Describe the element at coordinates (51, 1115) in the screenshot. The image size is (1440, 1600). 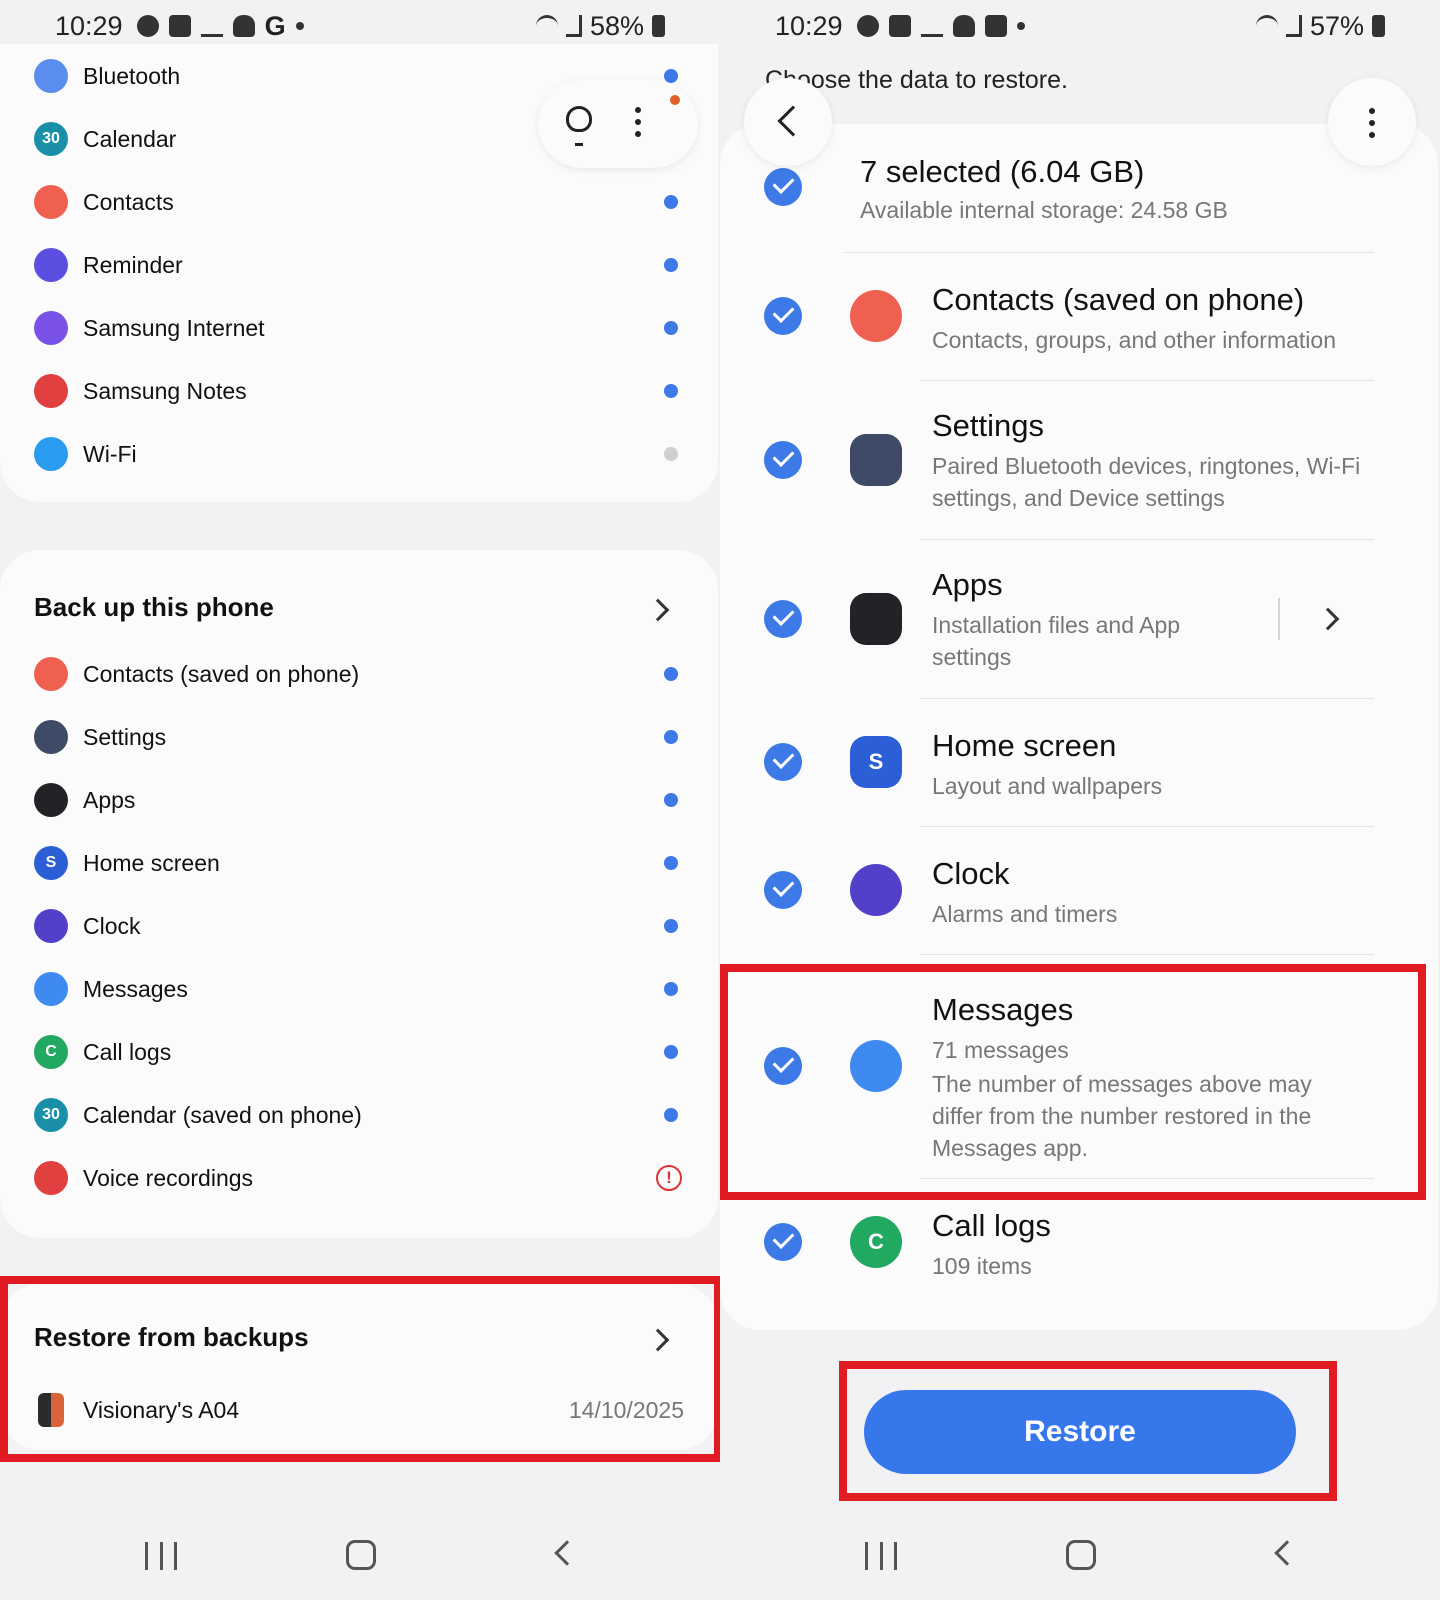
I see `calendar-icon: 30` at that location.